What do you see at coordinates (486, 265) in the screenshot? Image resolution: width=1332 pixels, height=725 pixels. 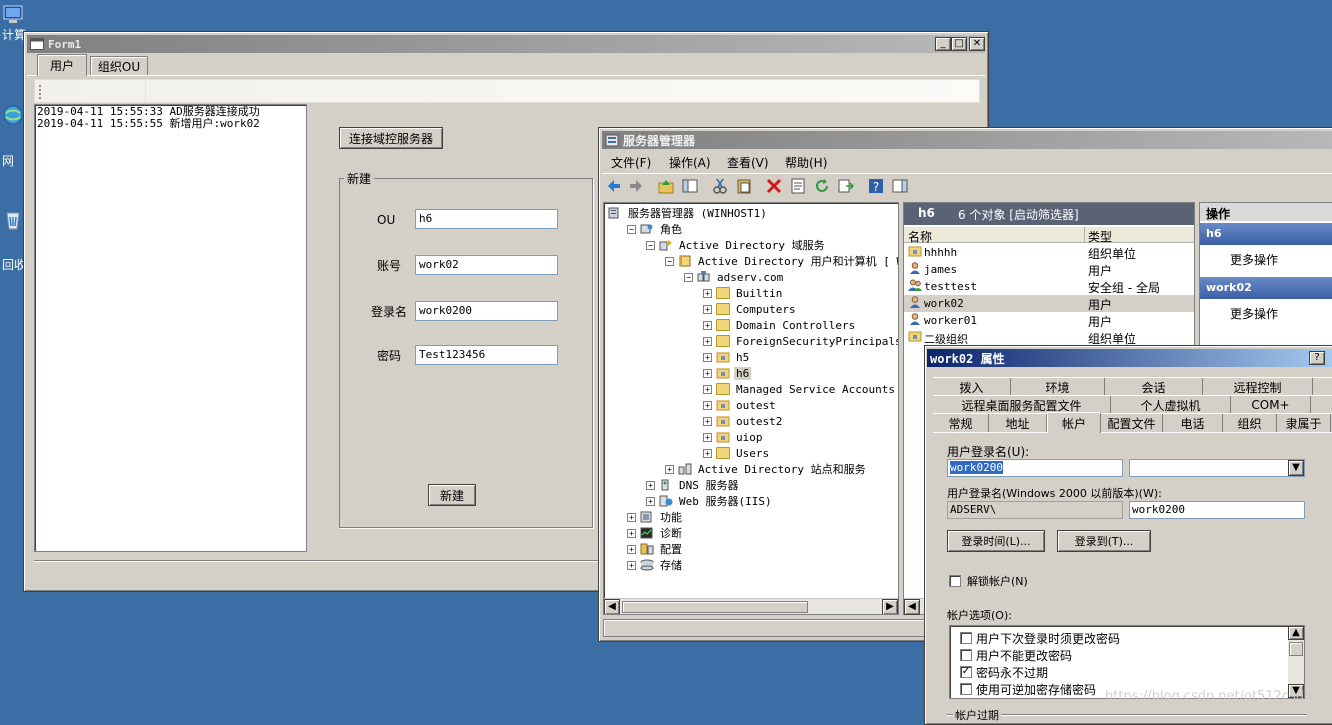 I see `account-input: work02` at bounding box center [486, 265].